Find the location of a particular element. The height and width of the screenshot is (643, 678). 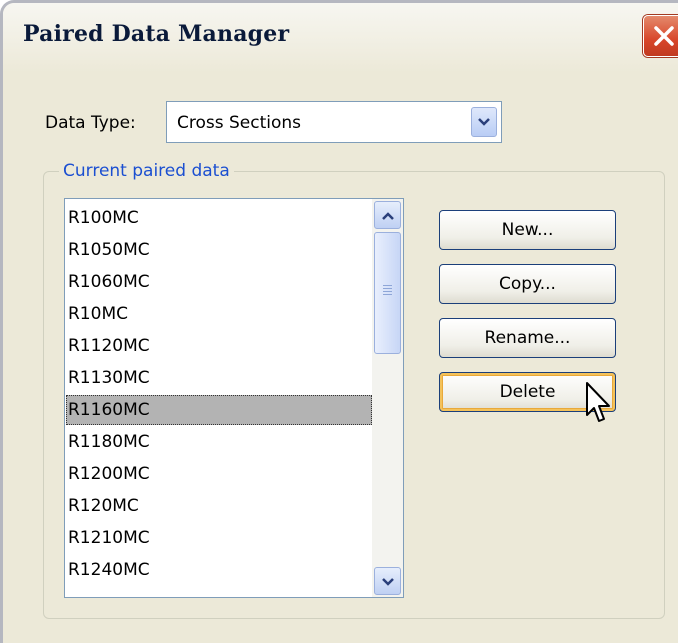

list-item: R1060MC is located at coordinates (219, 282).